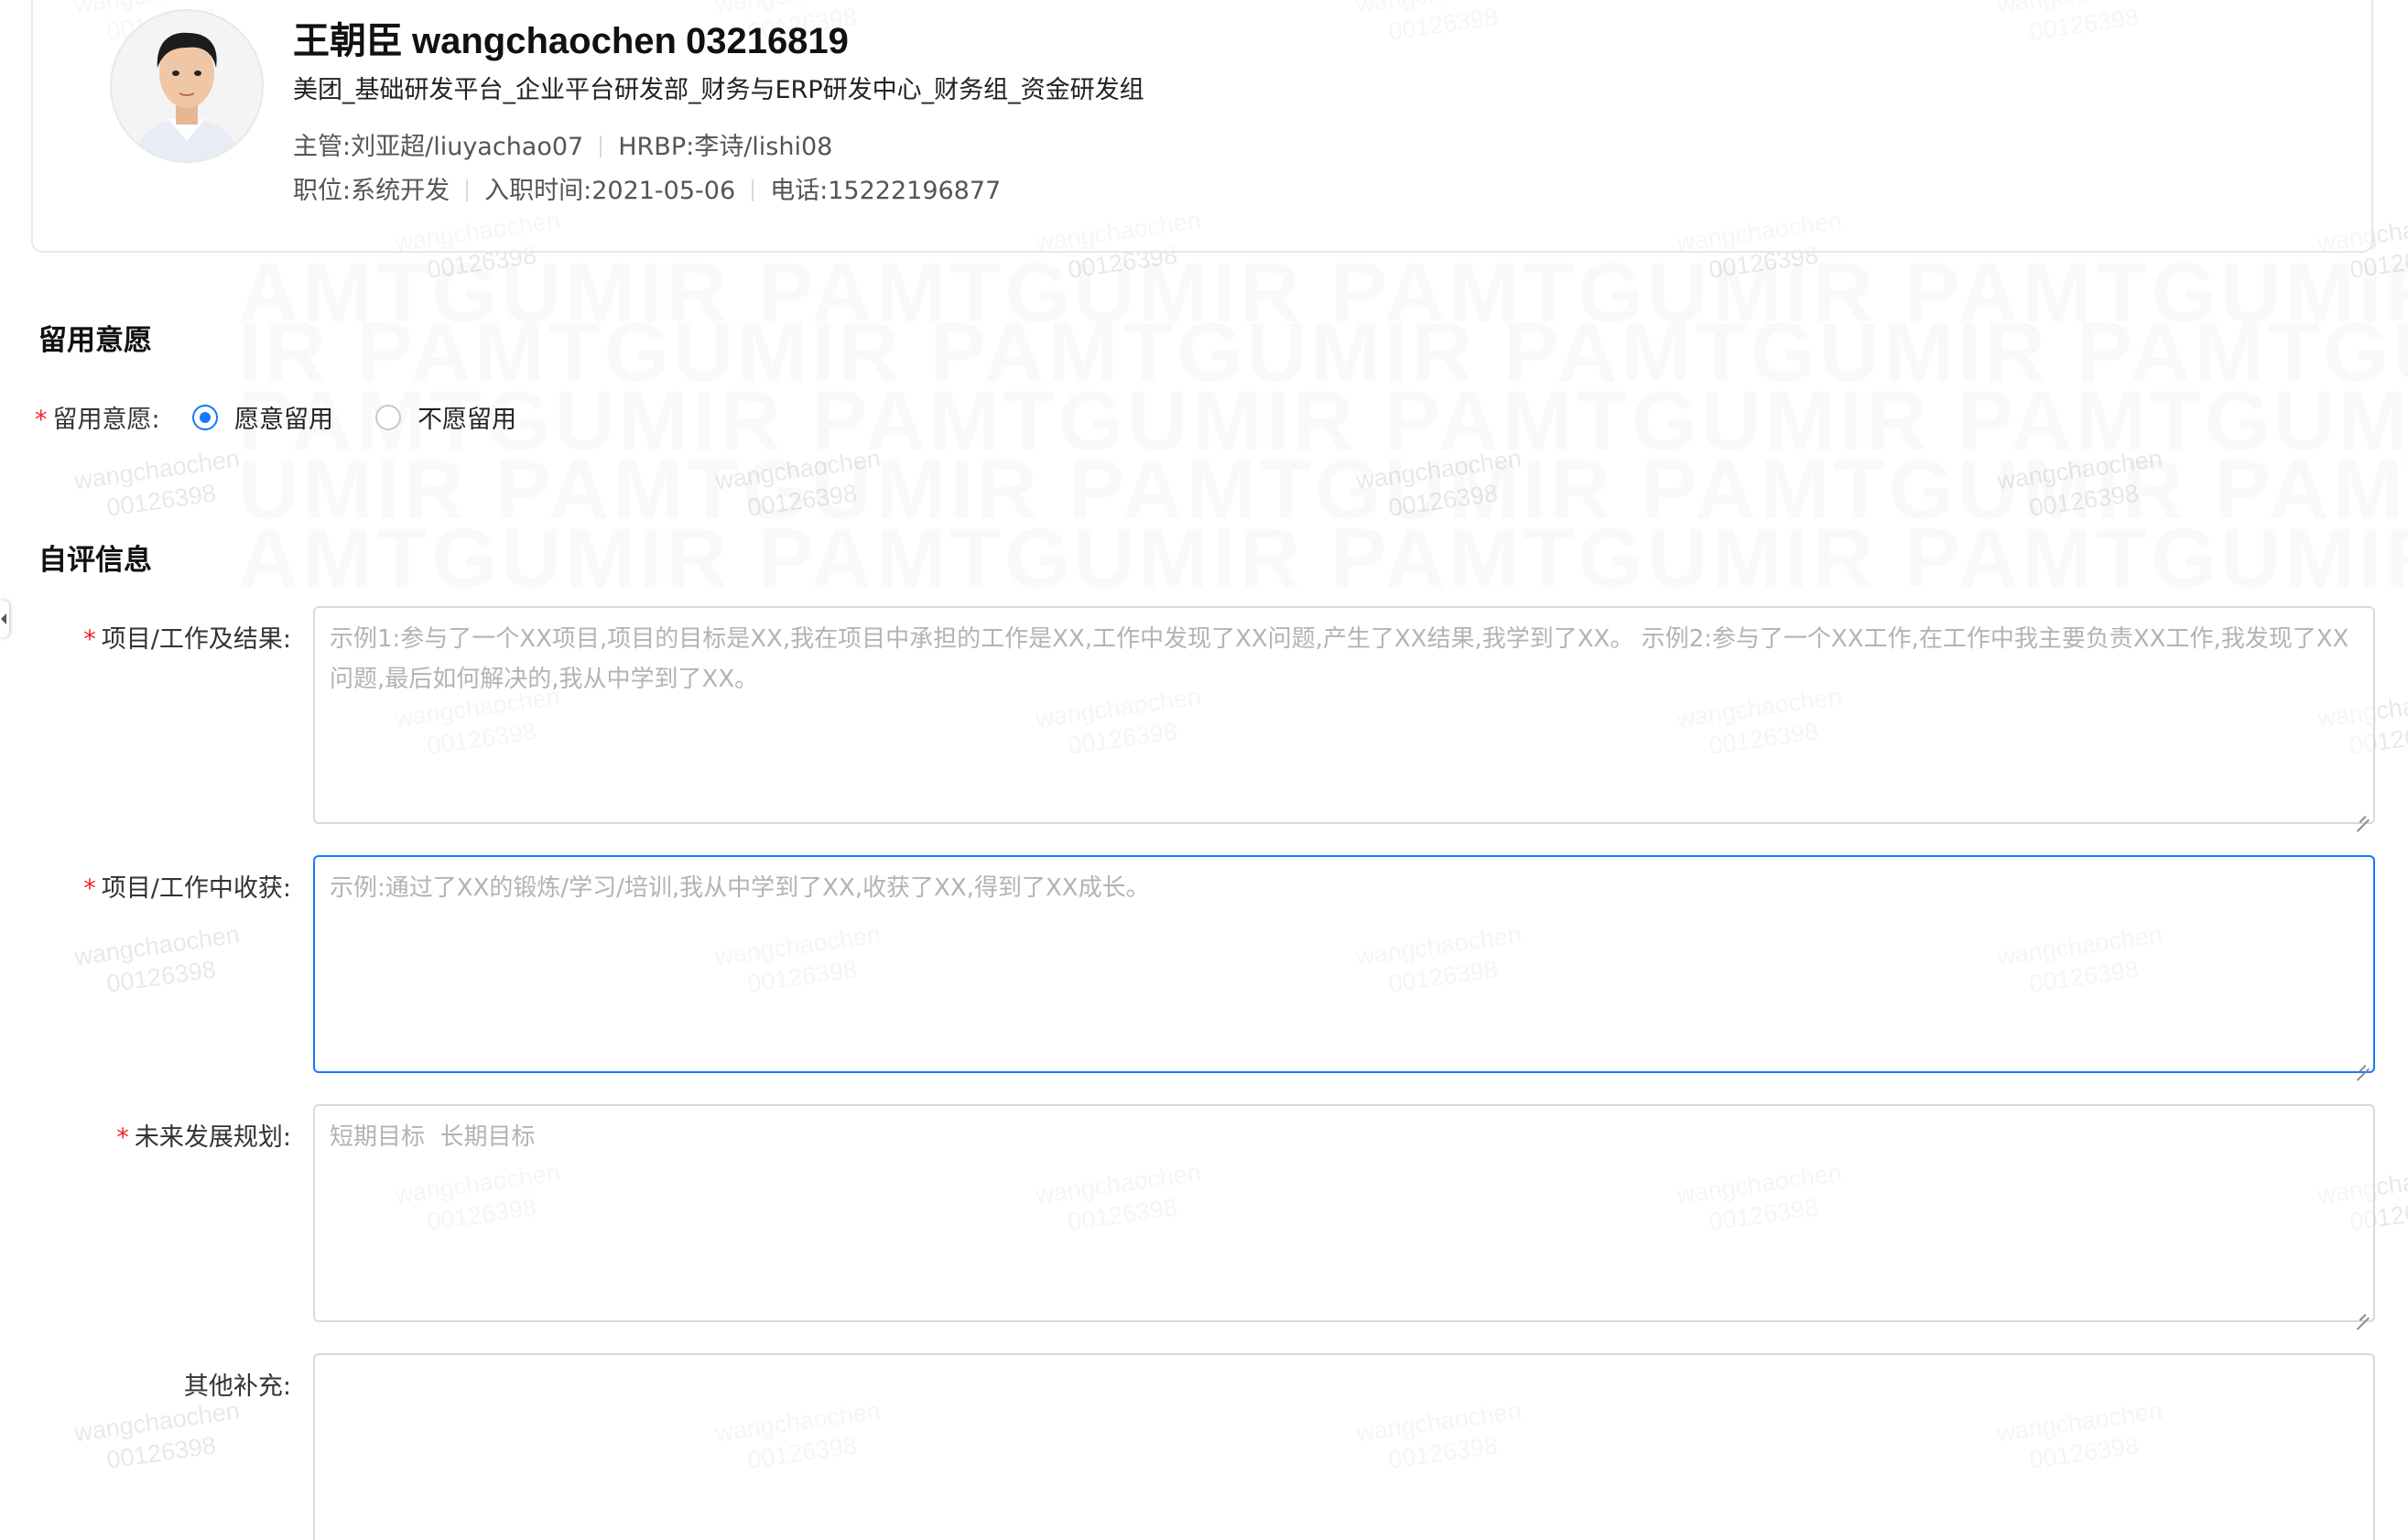 The height and width of the screenshot is (1540, 2408). Describe the element at coordinates (237, 1386) in the screenshot. I see `other-notes-label-text: 其他补充:` at that location.